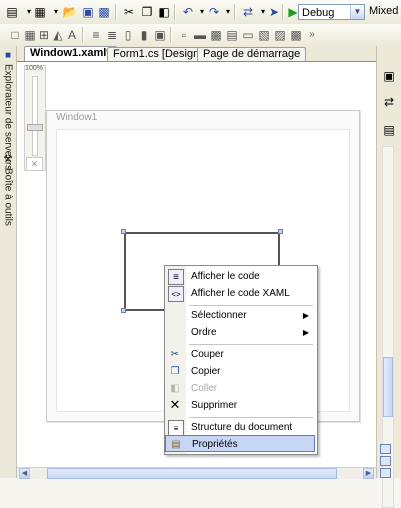  I want to click on platform-combo: Mixed Pla, so click(385, 11).